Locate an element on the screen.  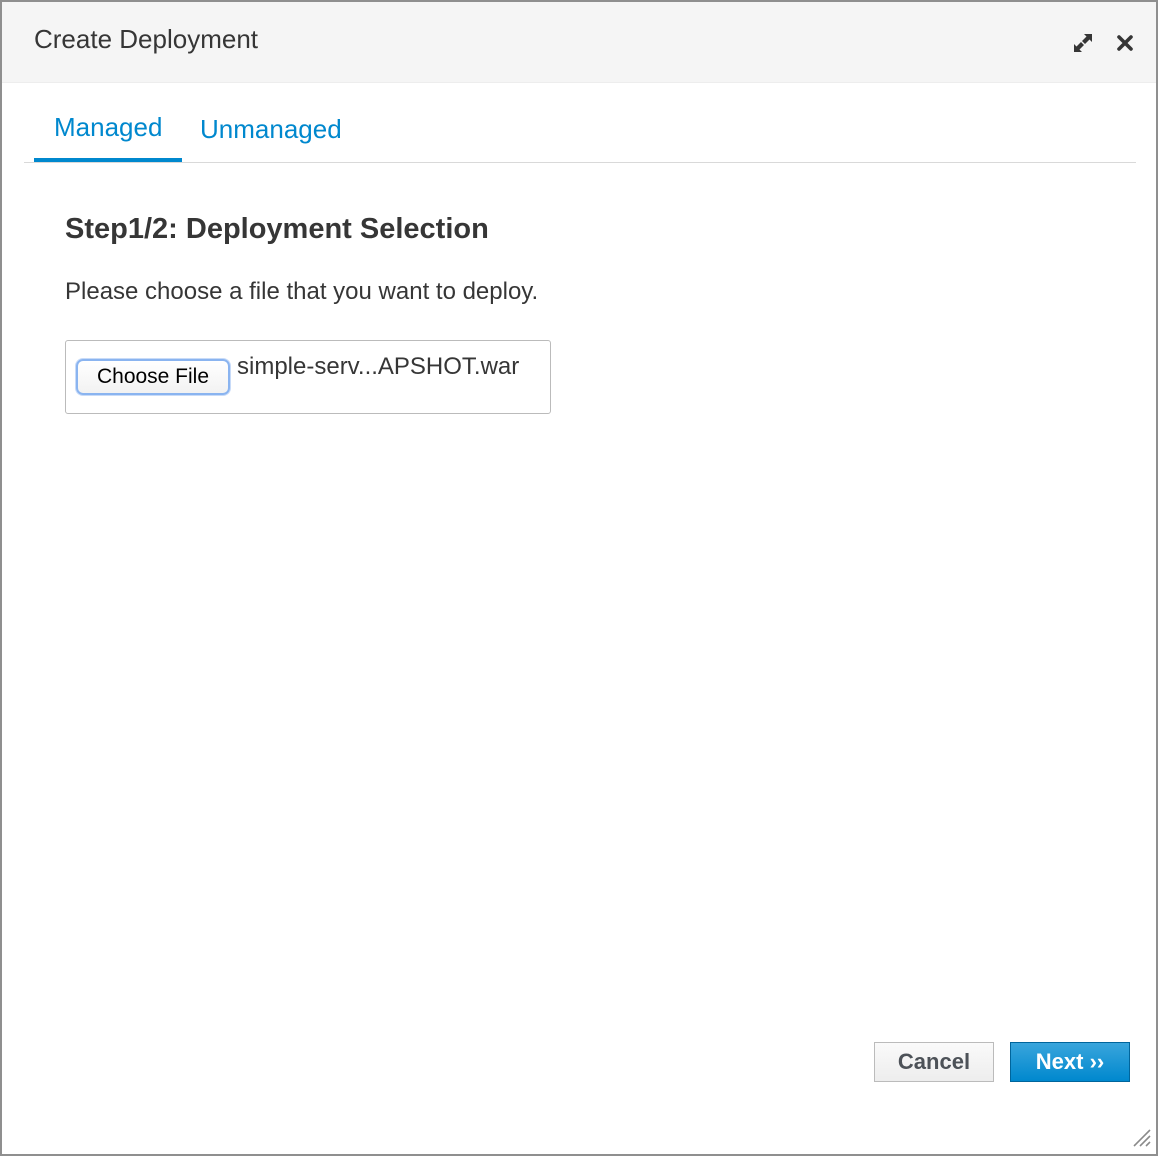
step-title: Step1/2: Deployment Selection is located at coordinates (277, 229).